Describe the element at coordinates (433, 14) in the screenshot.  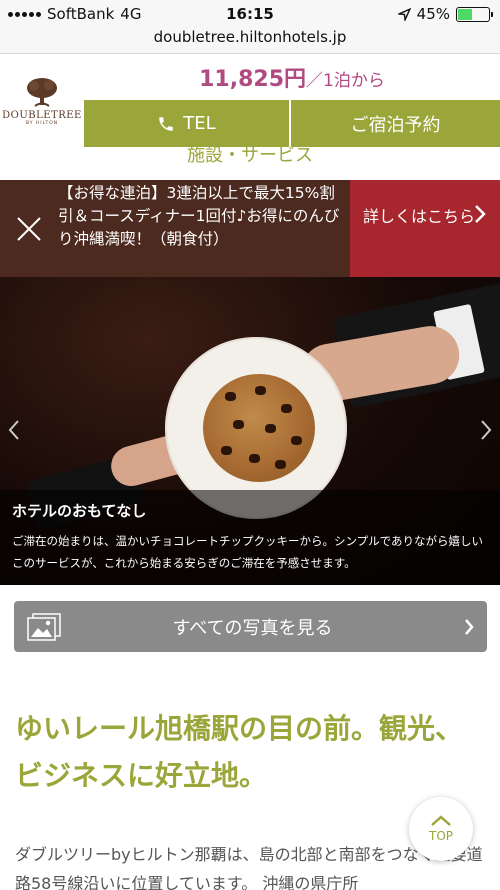
I see `battery-percent: 45%` at that location.